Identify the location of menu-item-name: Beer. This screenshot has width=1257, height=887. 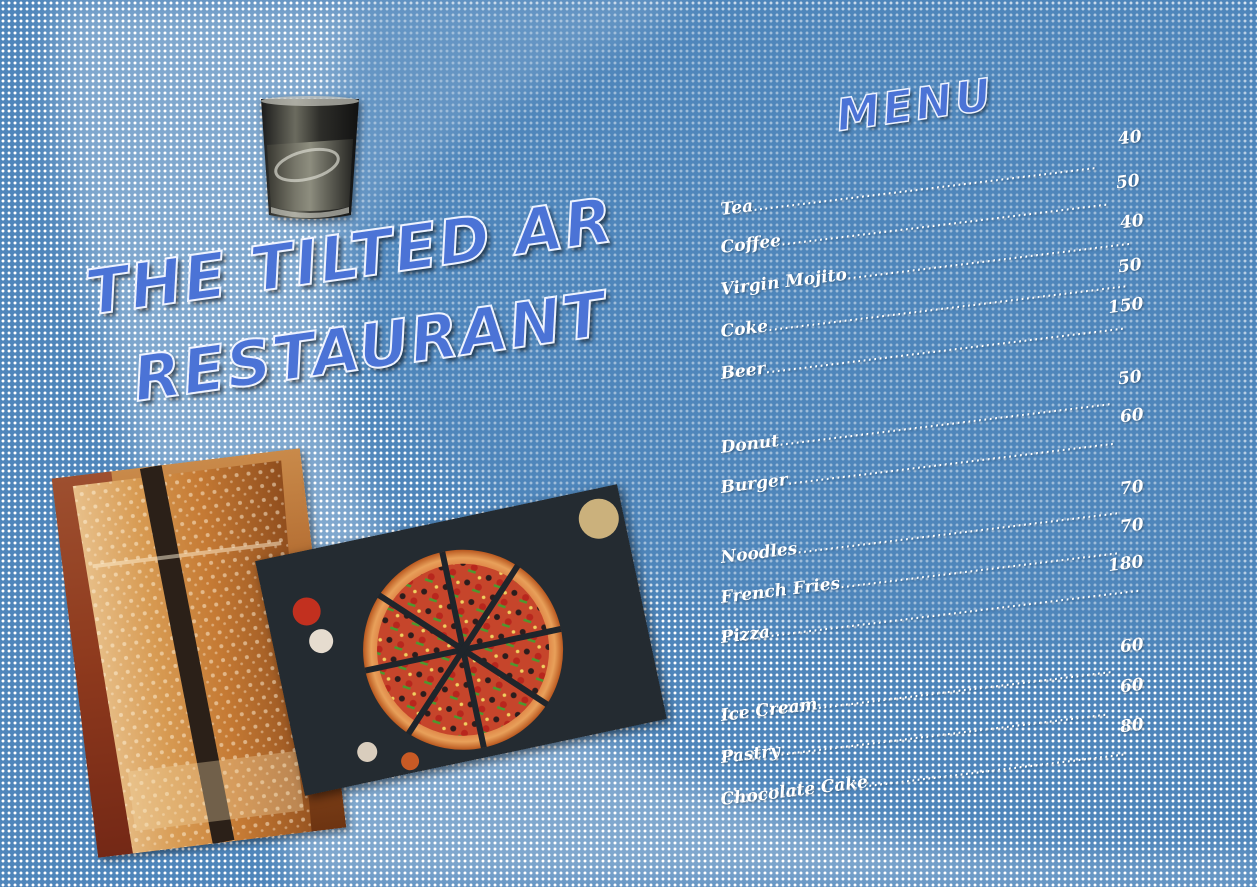
(743, 371).